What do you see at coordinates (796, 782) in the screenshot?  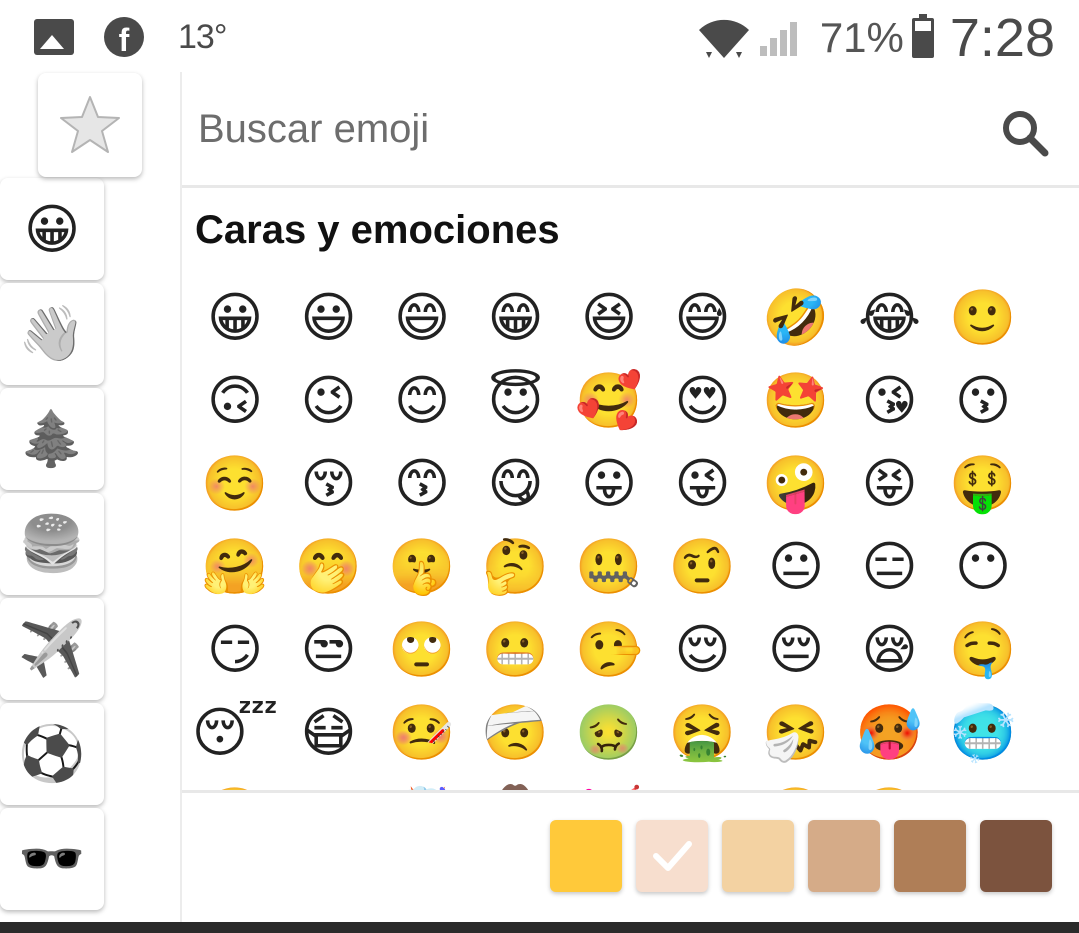 I see `emoji-cell: 🤓` at bounding box center [796, 782].